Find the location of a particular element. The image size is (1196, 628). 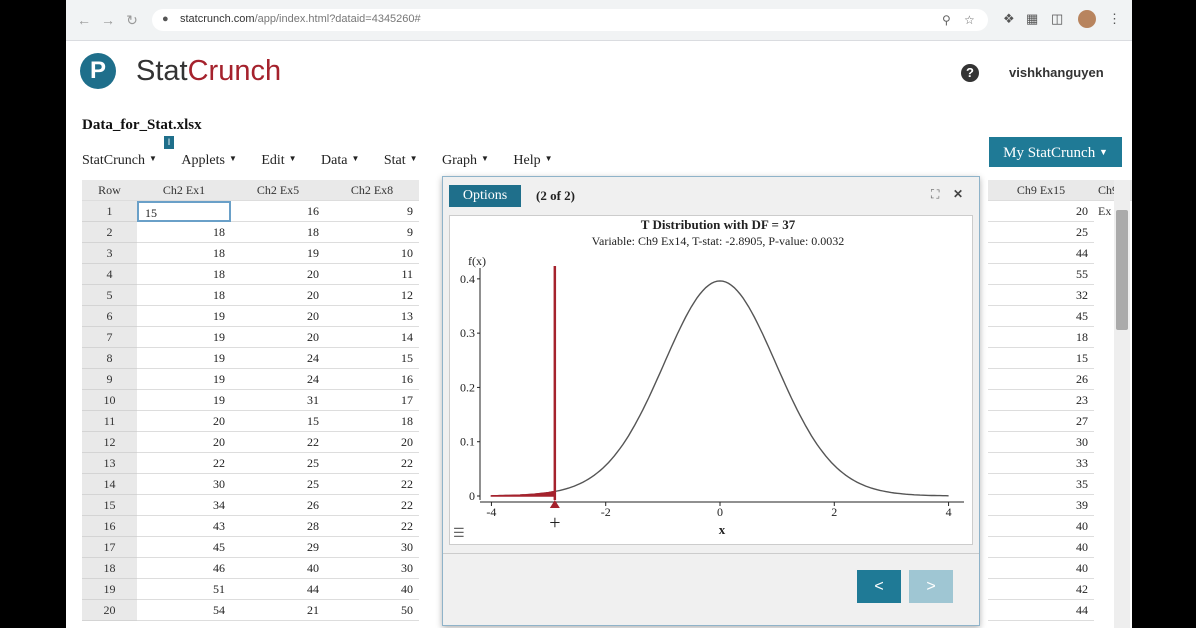

star-icon: ☆ is located at coordinates (969, 20).